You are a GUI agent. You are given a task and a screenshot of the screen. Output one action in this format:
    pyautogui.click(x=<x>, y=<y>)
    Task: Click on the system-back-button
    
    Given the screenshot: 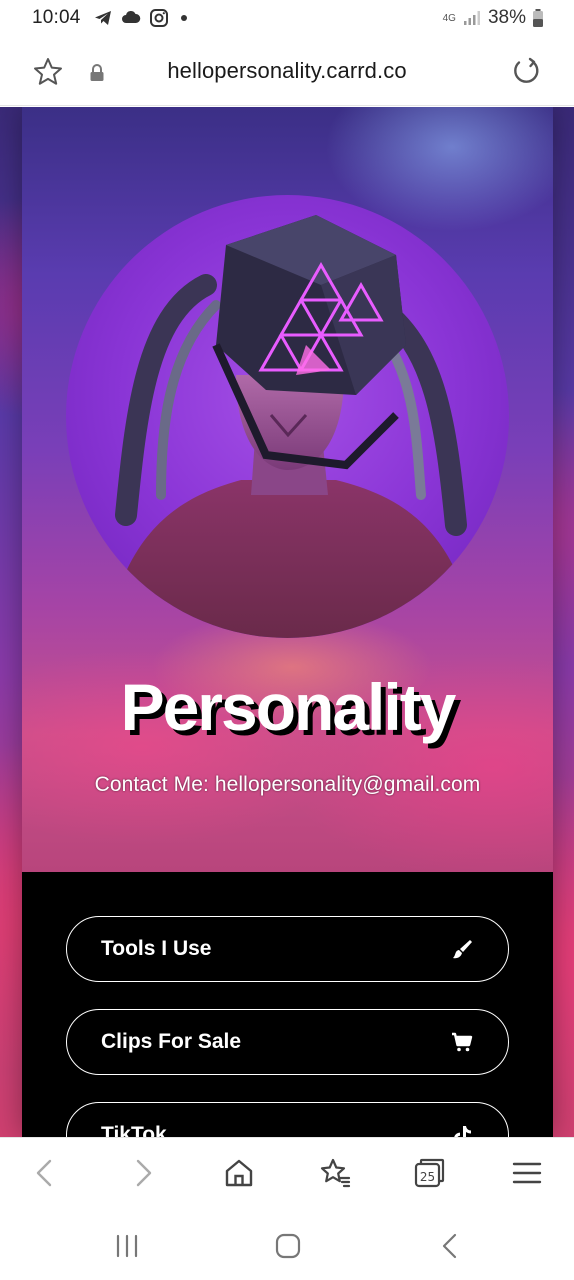 What is the action you would take?
    pyautogui.click(x=450, y=1246)
    